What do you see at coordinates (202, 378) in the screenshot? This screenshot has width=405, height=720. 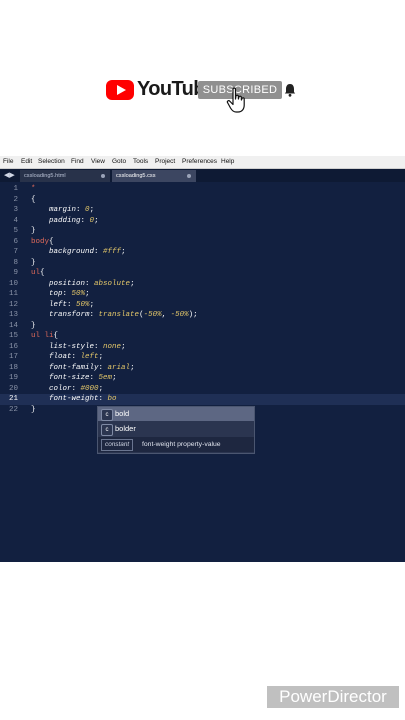 I see `code-line: 19 font-size: 5em;` at bounding box center [202, 378].